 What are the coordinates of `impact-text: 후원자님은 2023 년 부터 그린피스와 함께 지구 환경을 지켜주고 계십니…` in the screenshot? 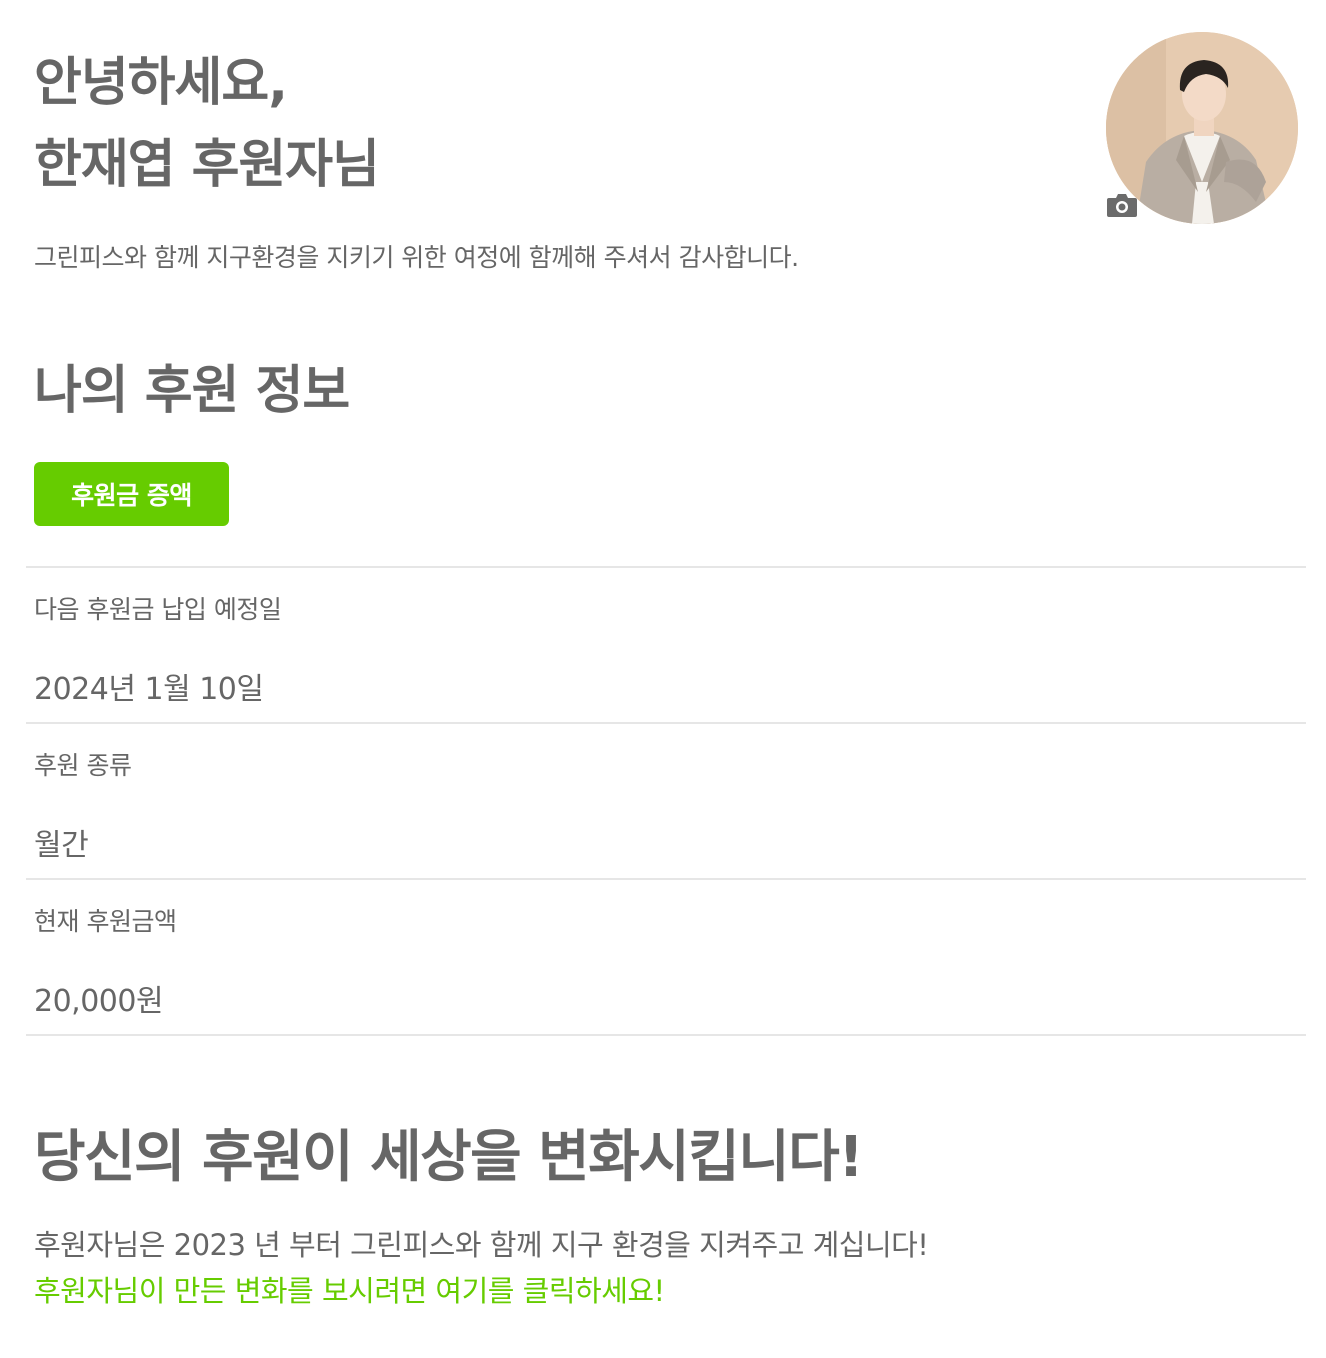 It's located at (481, 1245).